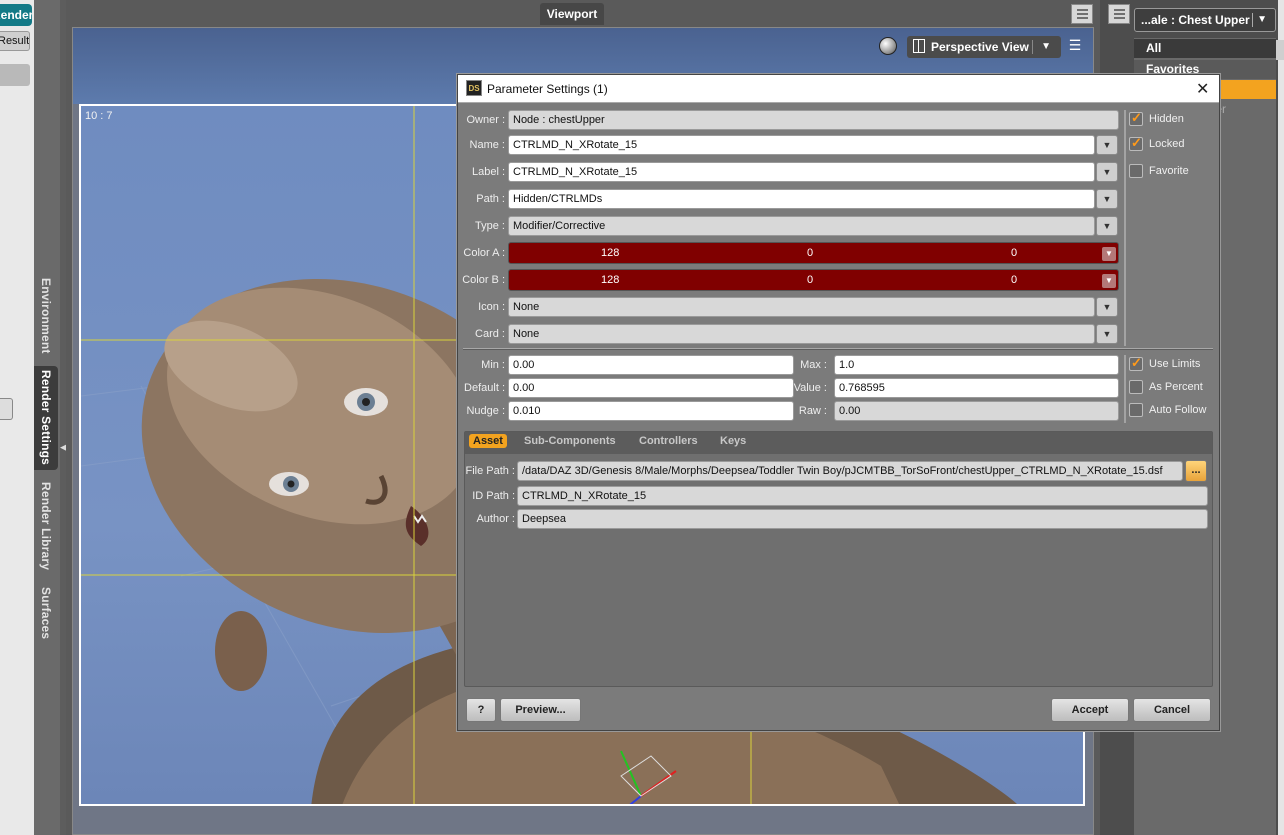  I want to click on default-label: Default :, so click(484, 388).